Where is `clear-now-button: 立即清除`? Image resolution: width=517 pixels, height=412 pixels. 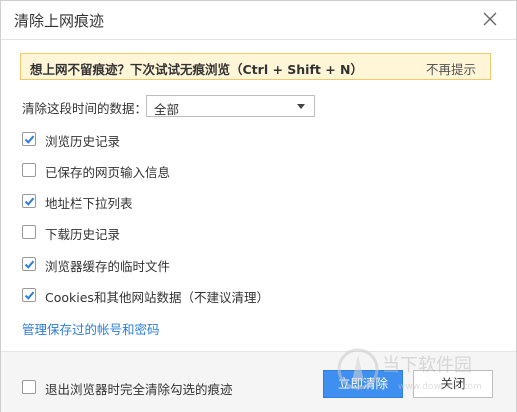 clear-now-button: 立即清除 is located at coordinates (363, 384).